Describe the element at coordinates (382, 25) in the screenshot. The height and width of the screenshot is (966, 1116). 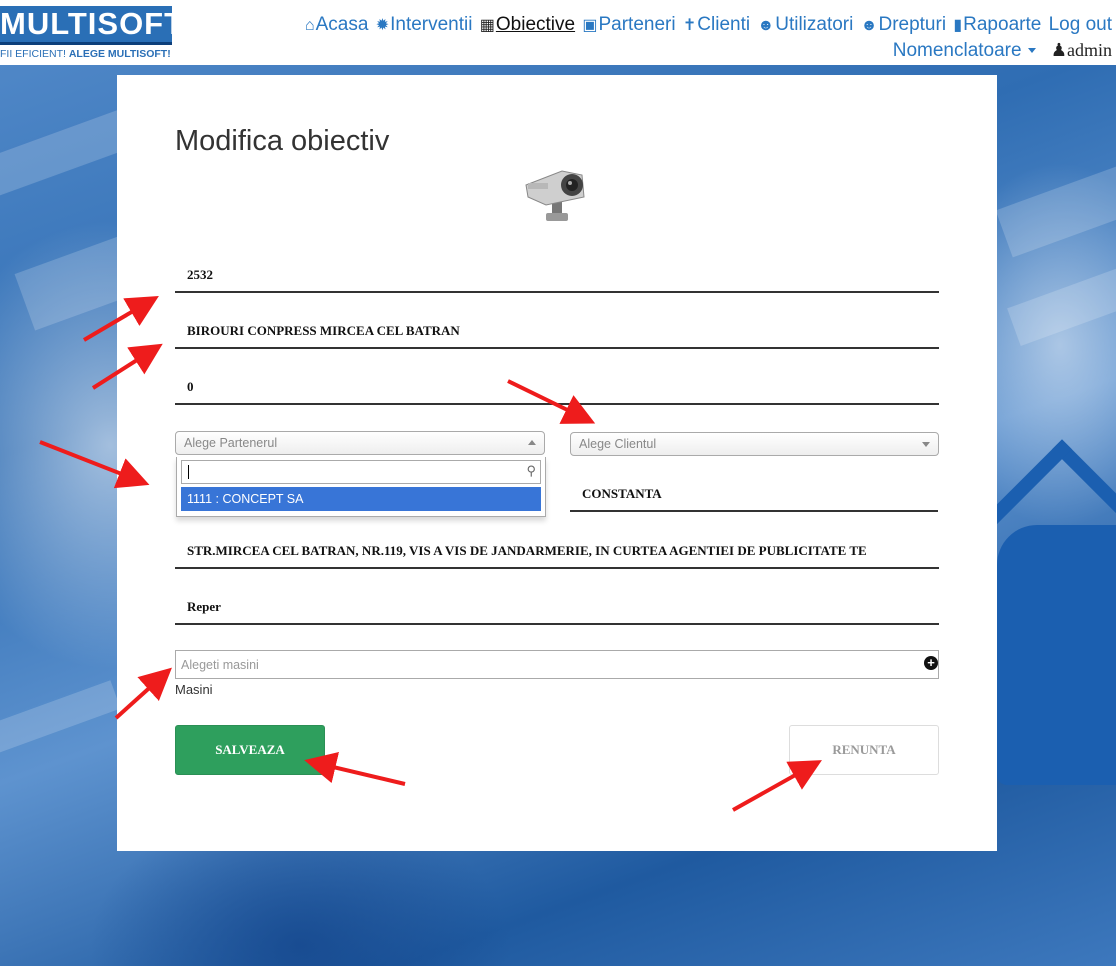
I see `gear-icon: ✹` at that location.